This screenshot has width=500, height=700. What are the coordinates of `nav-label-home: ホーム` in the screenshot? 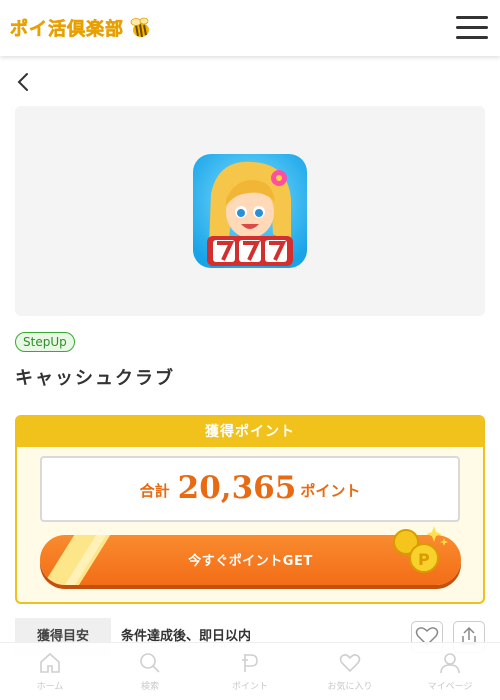 It's located at (50, 687).